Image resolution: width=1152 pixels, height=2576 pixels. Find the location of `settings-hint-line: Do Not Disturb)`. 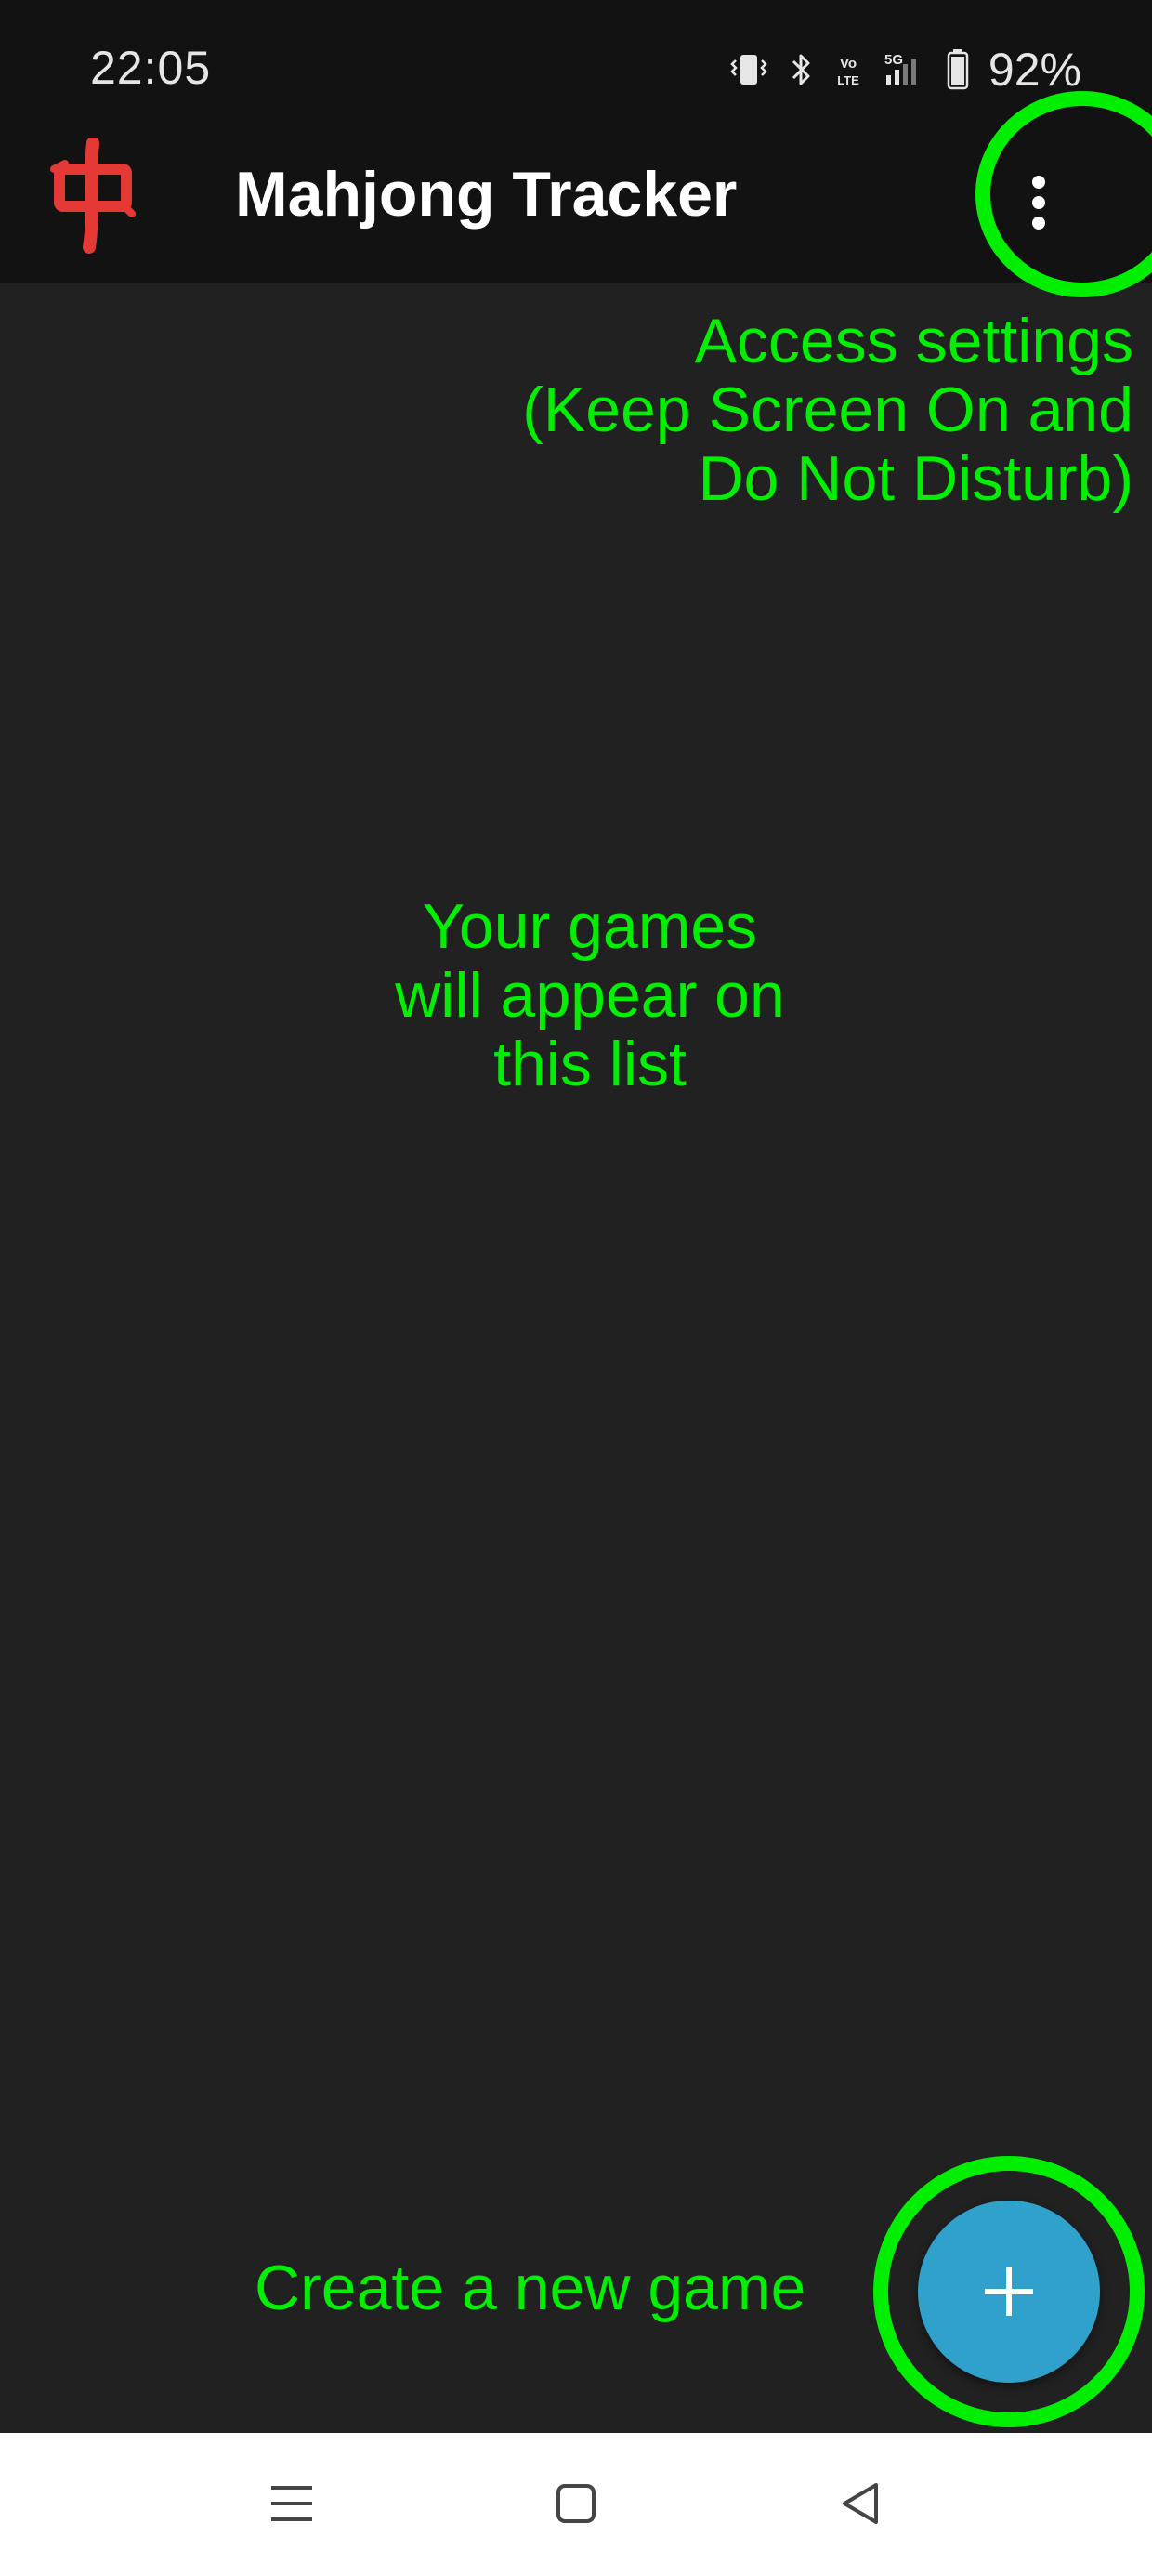

settings-hint-line: Do Not Disturb) is located at coordinates (915, 478).